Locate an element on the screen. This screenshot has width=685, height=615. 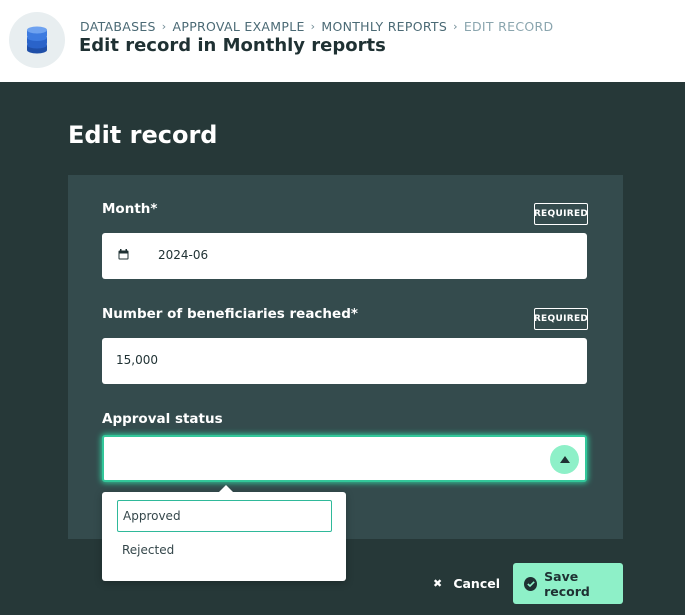
month-required-badge: REQUIRED is located at coordinates (561, 214).